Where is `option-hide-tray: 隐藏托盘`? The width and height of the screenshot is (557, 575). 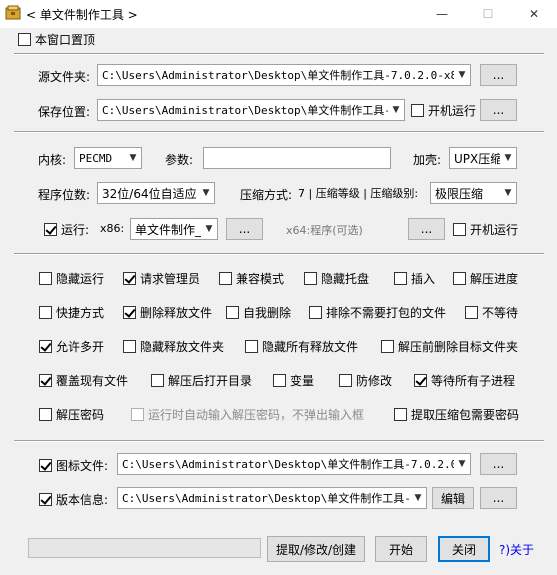
option-hide-tray: 隐藏托盘 is located at coordinates (336, 278).